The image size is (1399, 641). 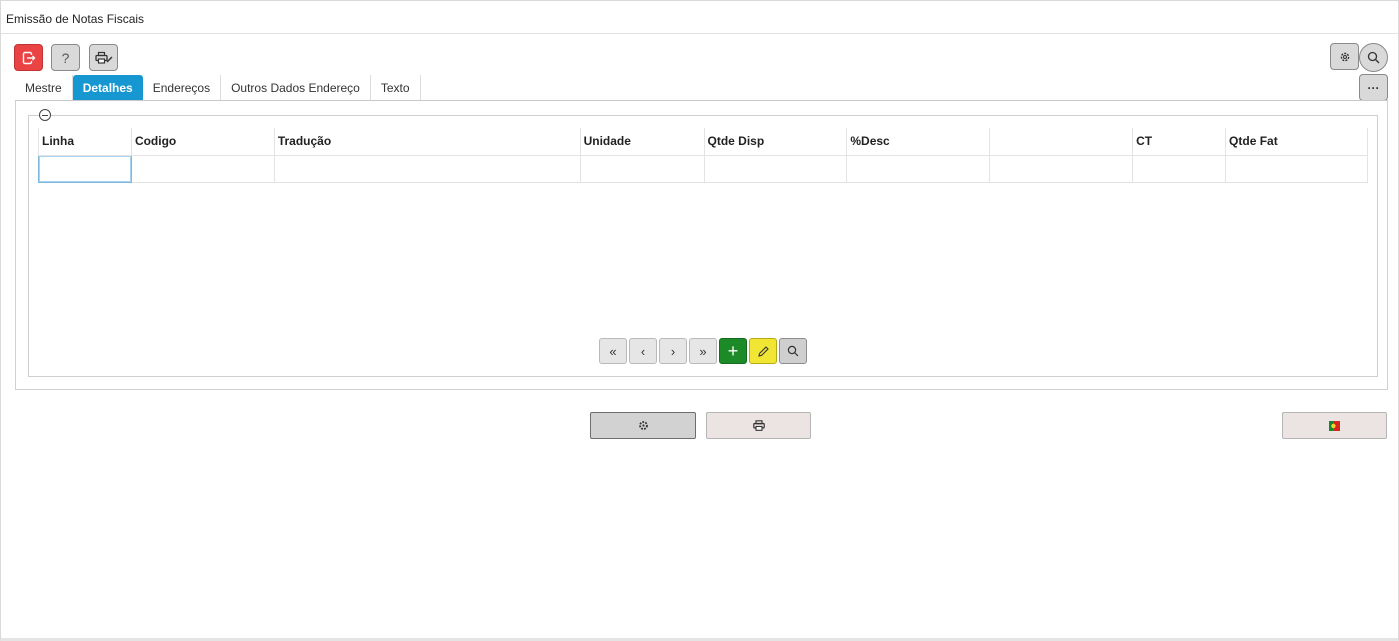 What do you see at coordinates (673, 351) in the screenshot?
I see `next-page-button: ›` at bounding box center [673, 351].